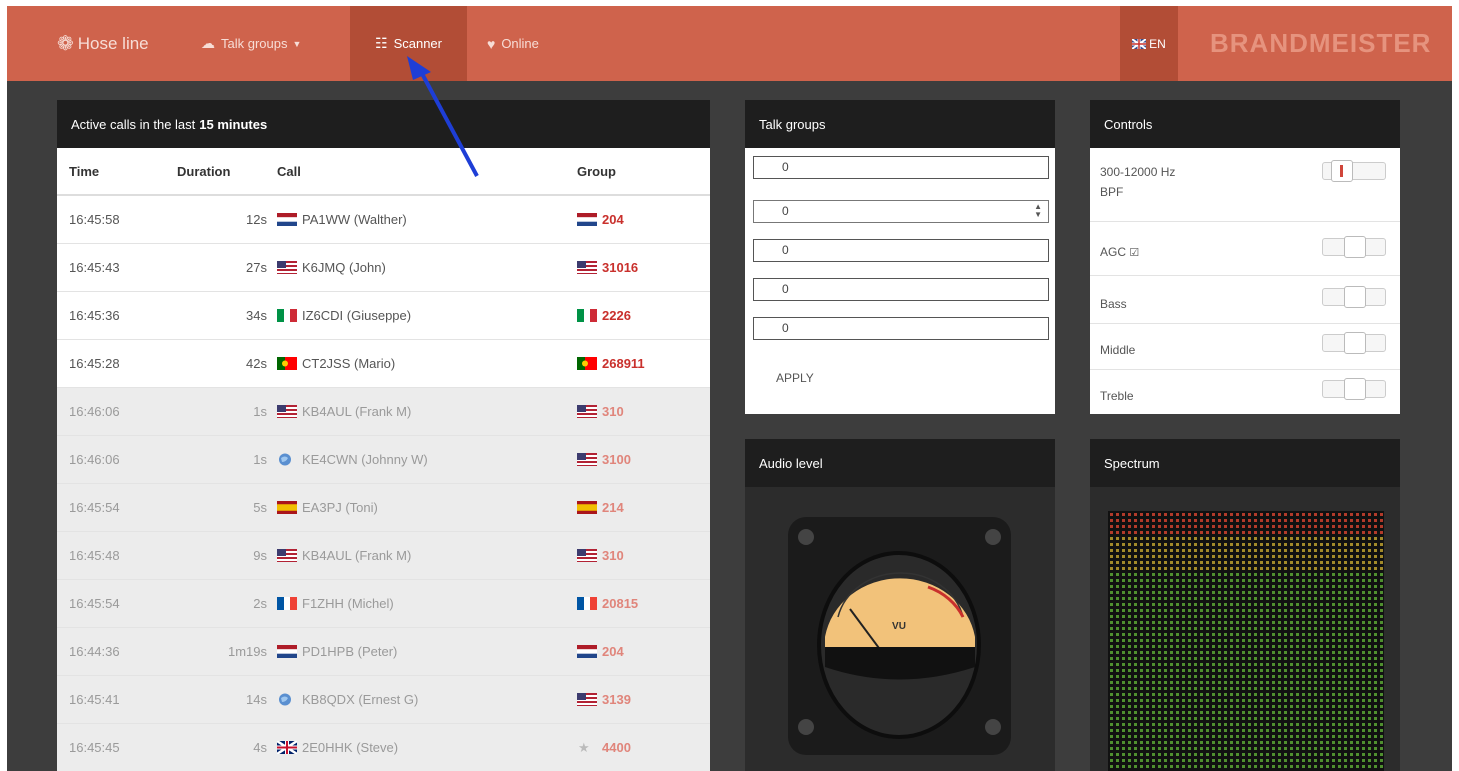 The height and width of the screenshot is (771, 1459). I want to click on call-group: 3139, so click(643, 699).